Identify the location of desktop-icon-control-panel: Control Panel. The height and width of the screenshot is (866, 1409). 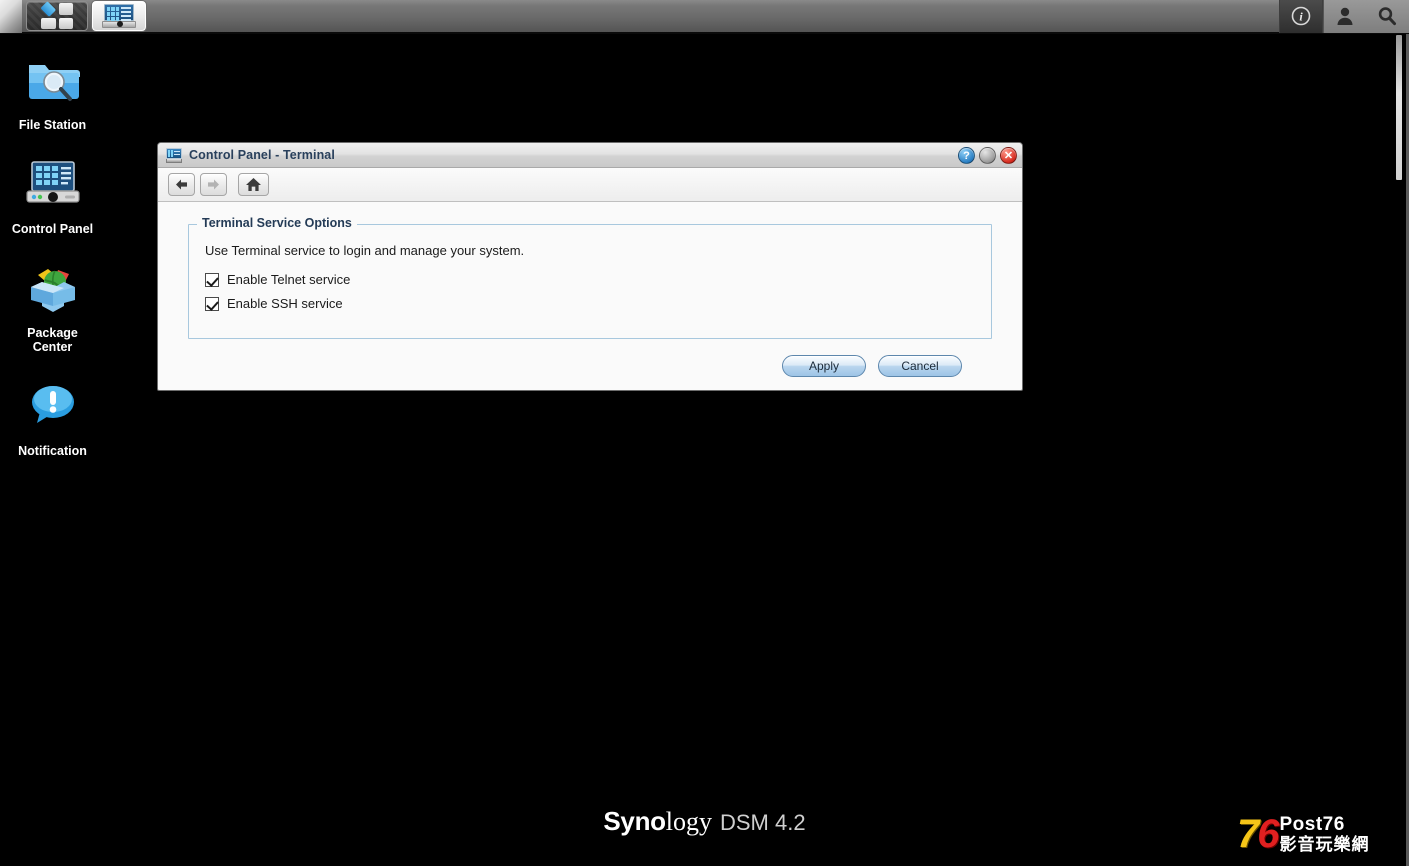
(52, 190).